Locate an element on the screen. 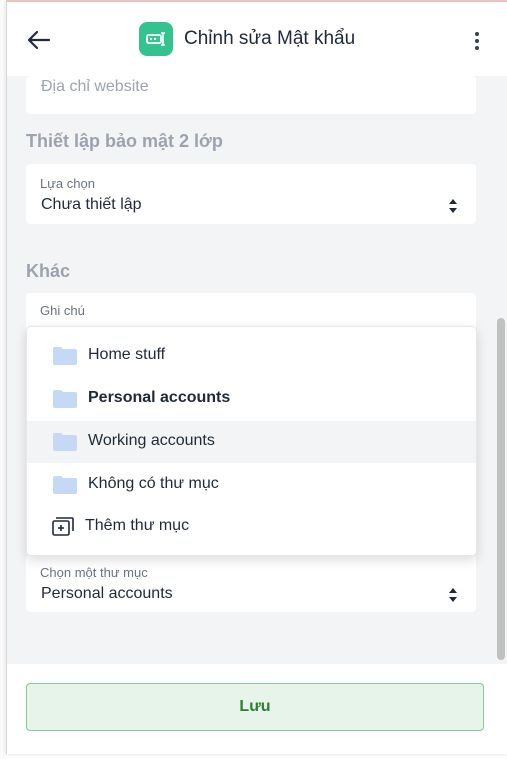 This screenshot has height=759, width=507. website-field: Địa chỉ website is located at coordinates (251, 95).